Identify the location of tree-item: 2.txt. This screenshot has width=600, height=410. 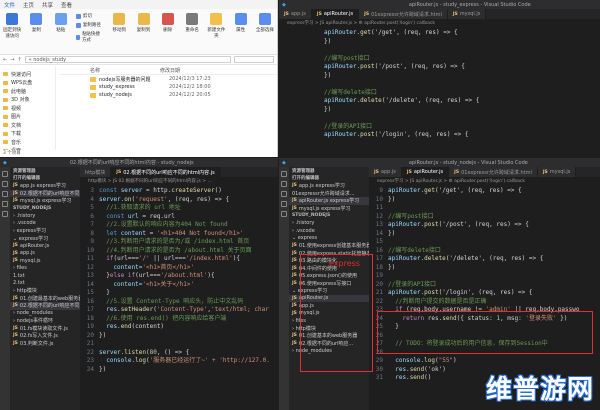
(45, 284).